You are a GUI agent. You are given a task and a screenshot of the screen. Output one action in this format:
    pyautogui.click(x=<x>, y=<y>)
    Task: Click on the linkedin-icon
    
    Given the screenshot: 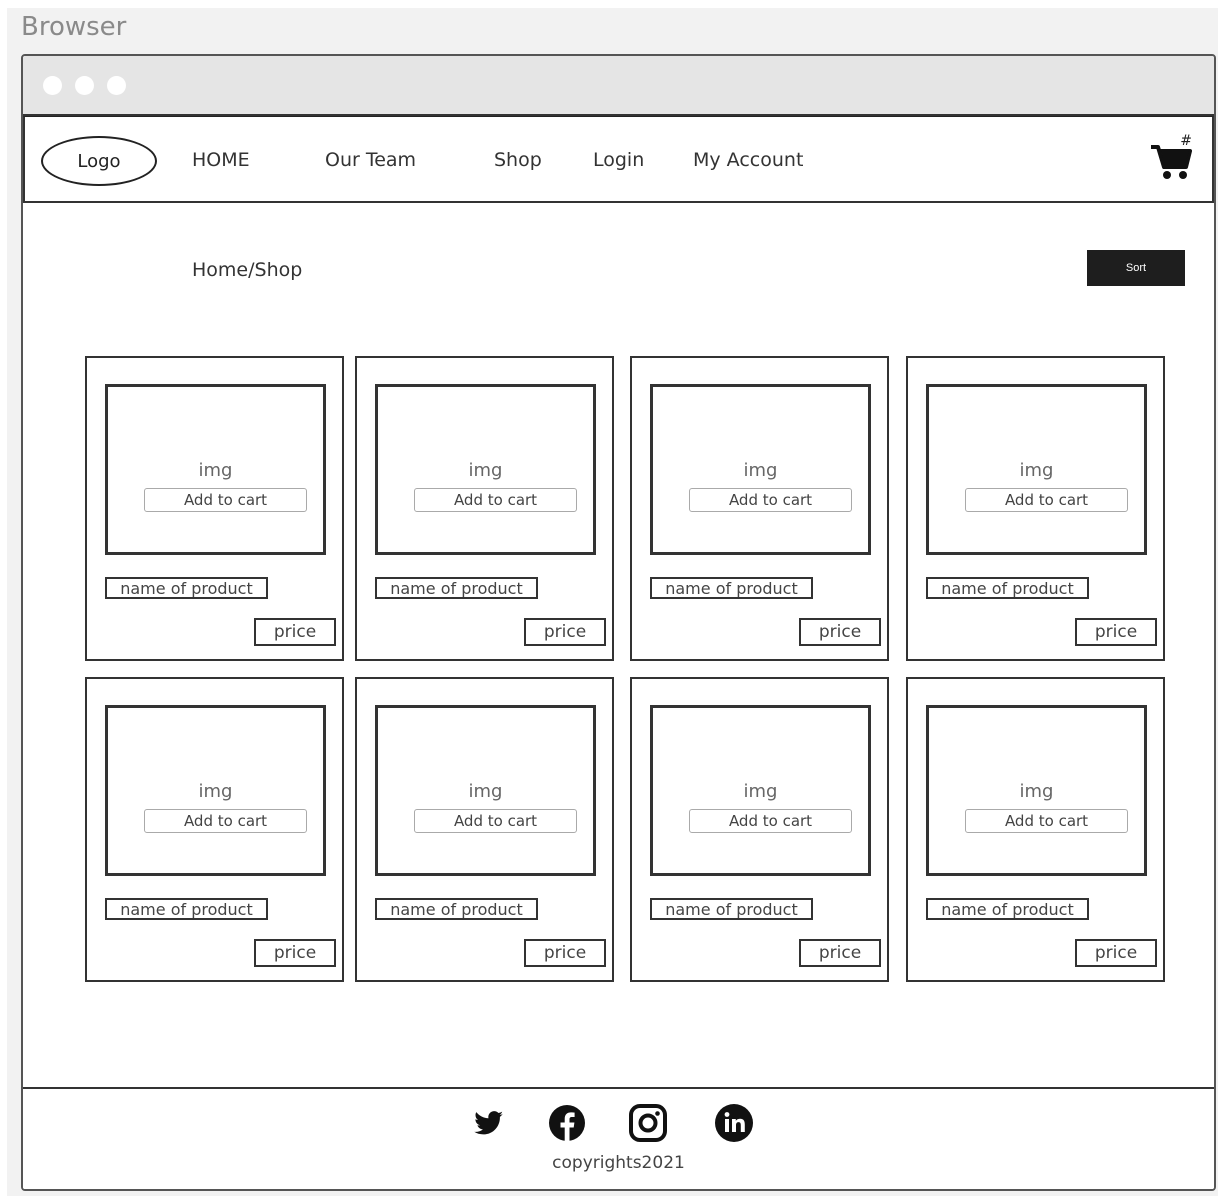 What is the action you would take?
    pyautogui.click(x=734, y=1123)
    